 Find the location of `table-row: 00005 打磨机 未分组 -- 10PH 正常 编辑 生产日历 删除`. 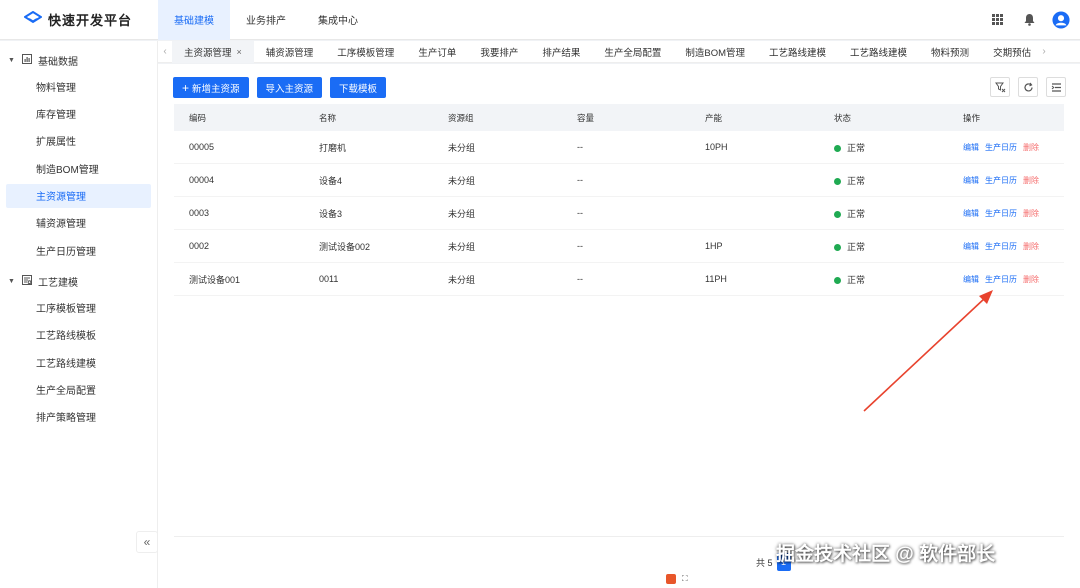

table-row: 00005 打磨机 未分组 -- 10PH 正常 编辑 生产日历 删除 is located at coordinates (619, 147).